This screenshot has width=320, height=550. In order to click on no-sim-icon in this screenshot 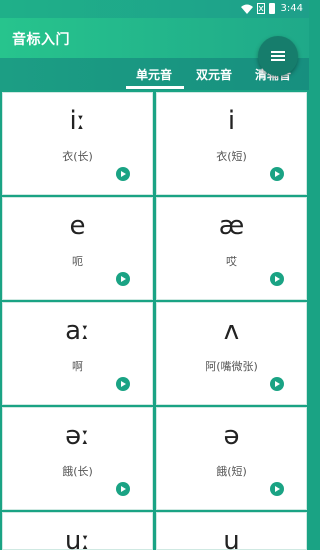, I will do `click(260, 8)`.